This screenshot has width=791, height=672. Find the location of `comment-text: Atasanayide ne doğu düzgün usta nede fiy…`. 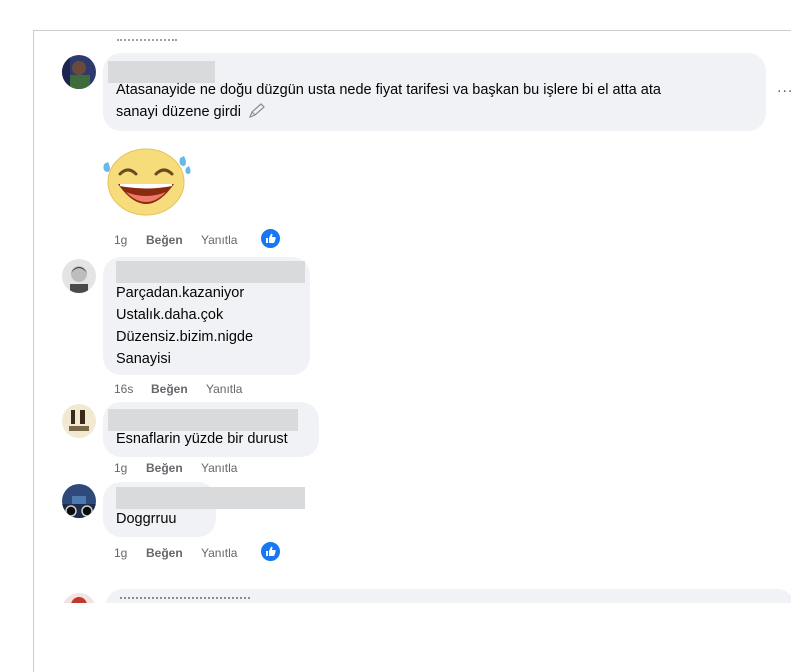

comment-text: Atasanayide ne doğu düzgün usta nede fiy… is located at coordinates (388, 90).